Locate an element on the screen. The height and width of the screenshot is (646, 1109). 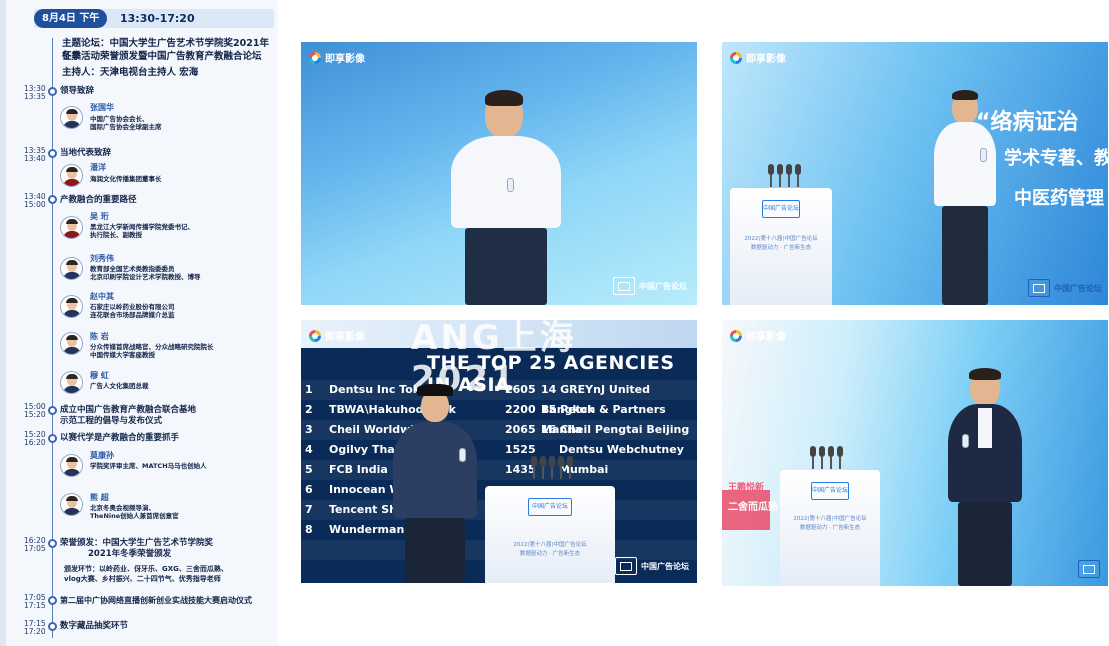
time-end: 15:00 is located at coordinates (35, 204).